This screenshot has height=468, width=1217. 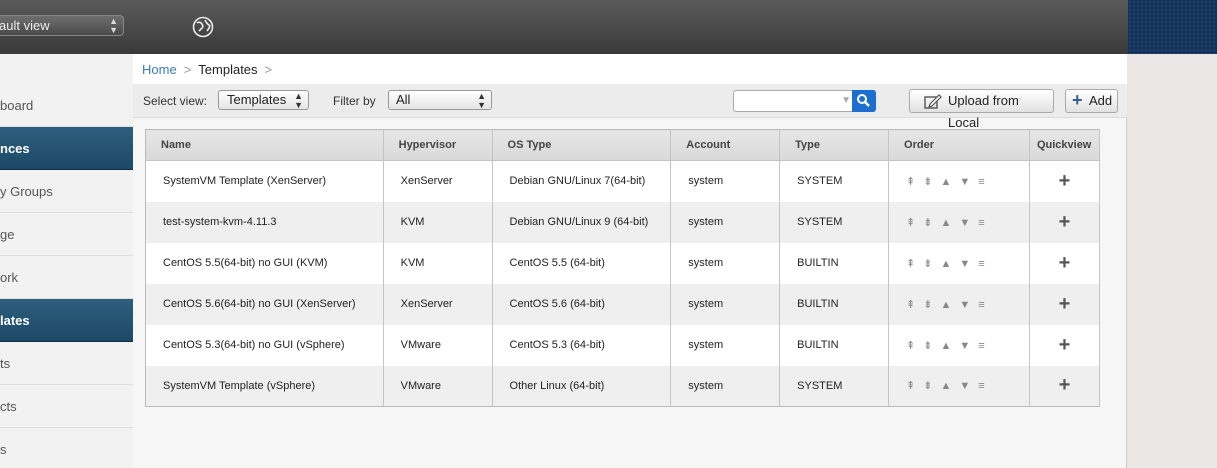 I want to click on sidebar-item-dashboard: board, so click(x=66, y=105).